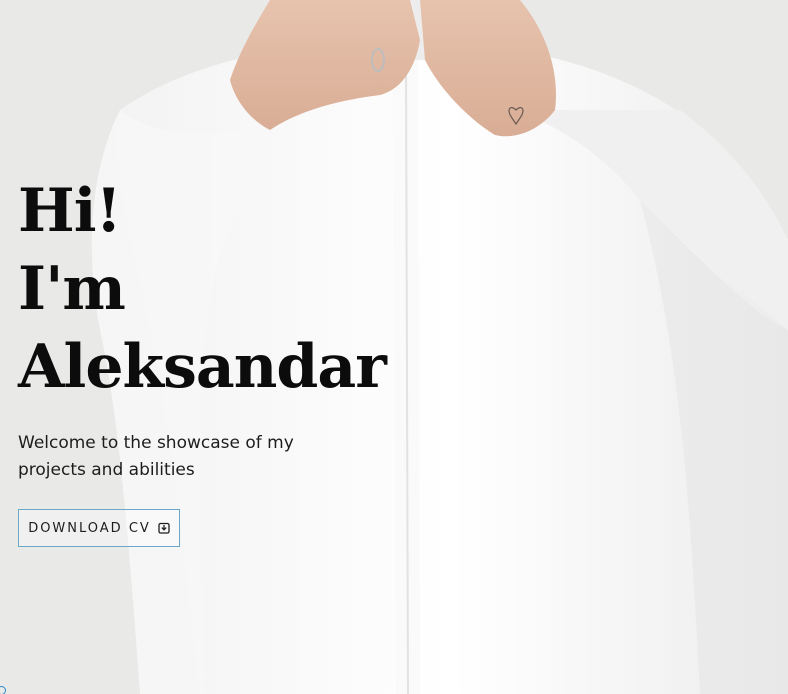  What do you see at coordinates (202, 367) in the screenshot?
I see `headline-line-3: Aleksandar` at bounding box center [202, 367].